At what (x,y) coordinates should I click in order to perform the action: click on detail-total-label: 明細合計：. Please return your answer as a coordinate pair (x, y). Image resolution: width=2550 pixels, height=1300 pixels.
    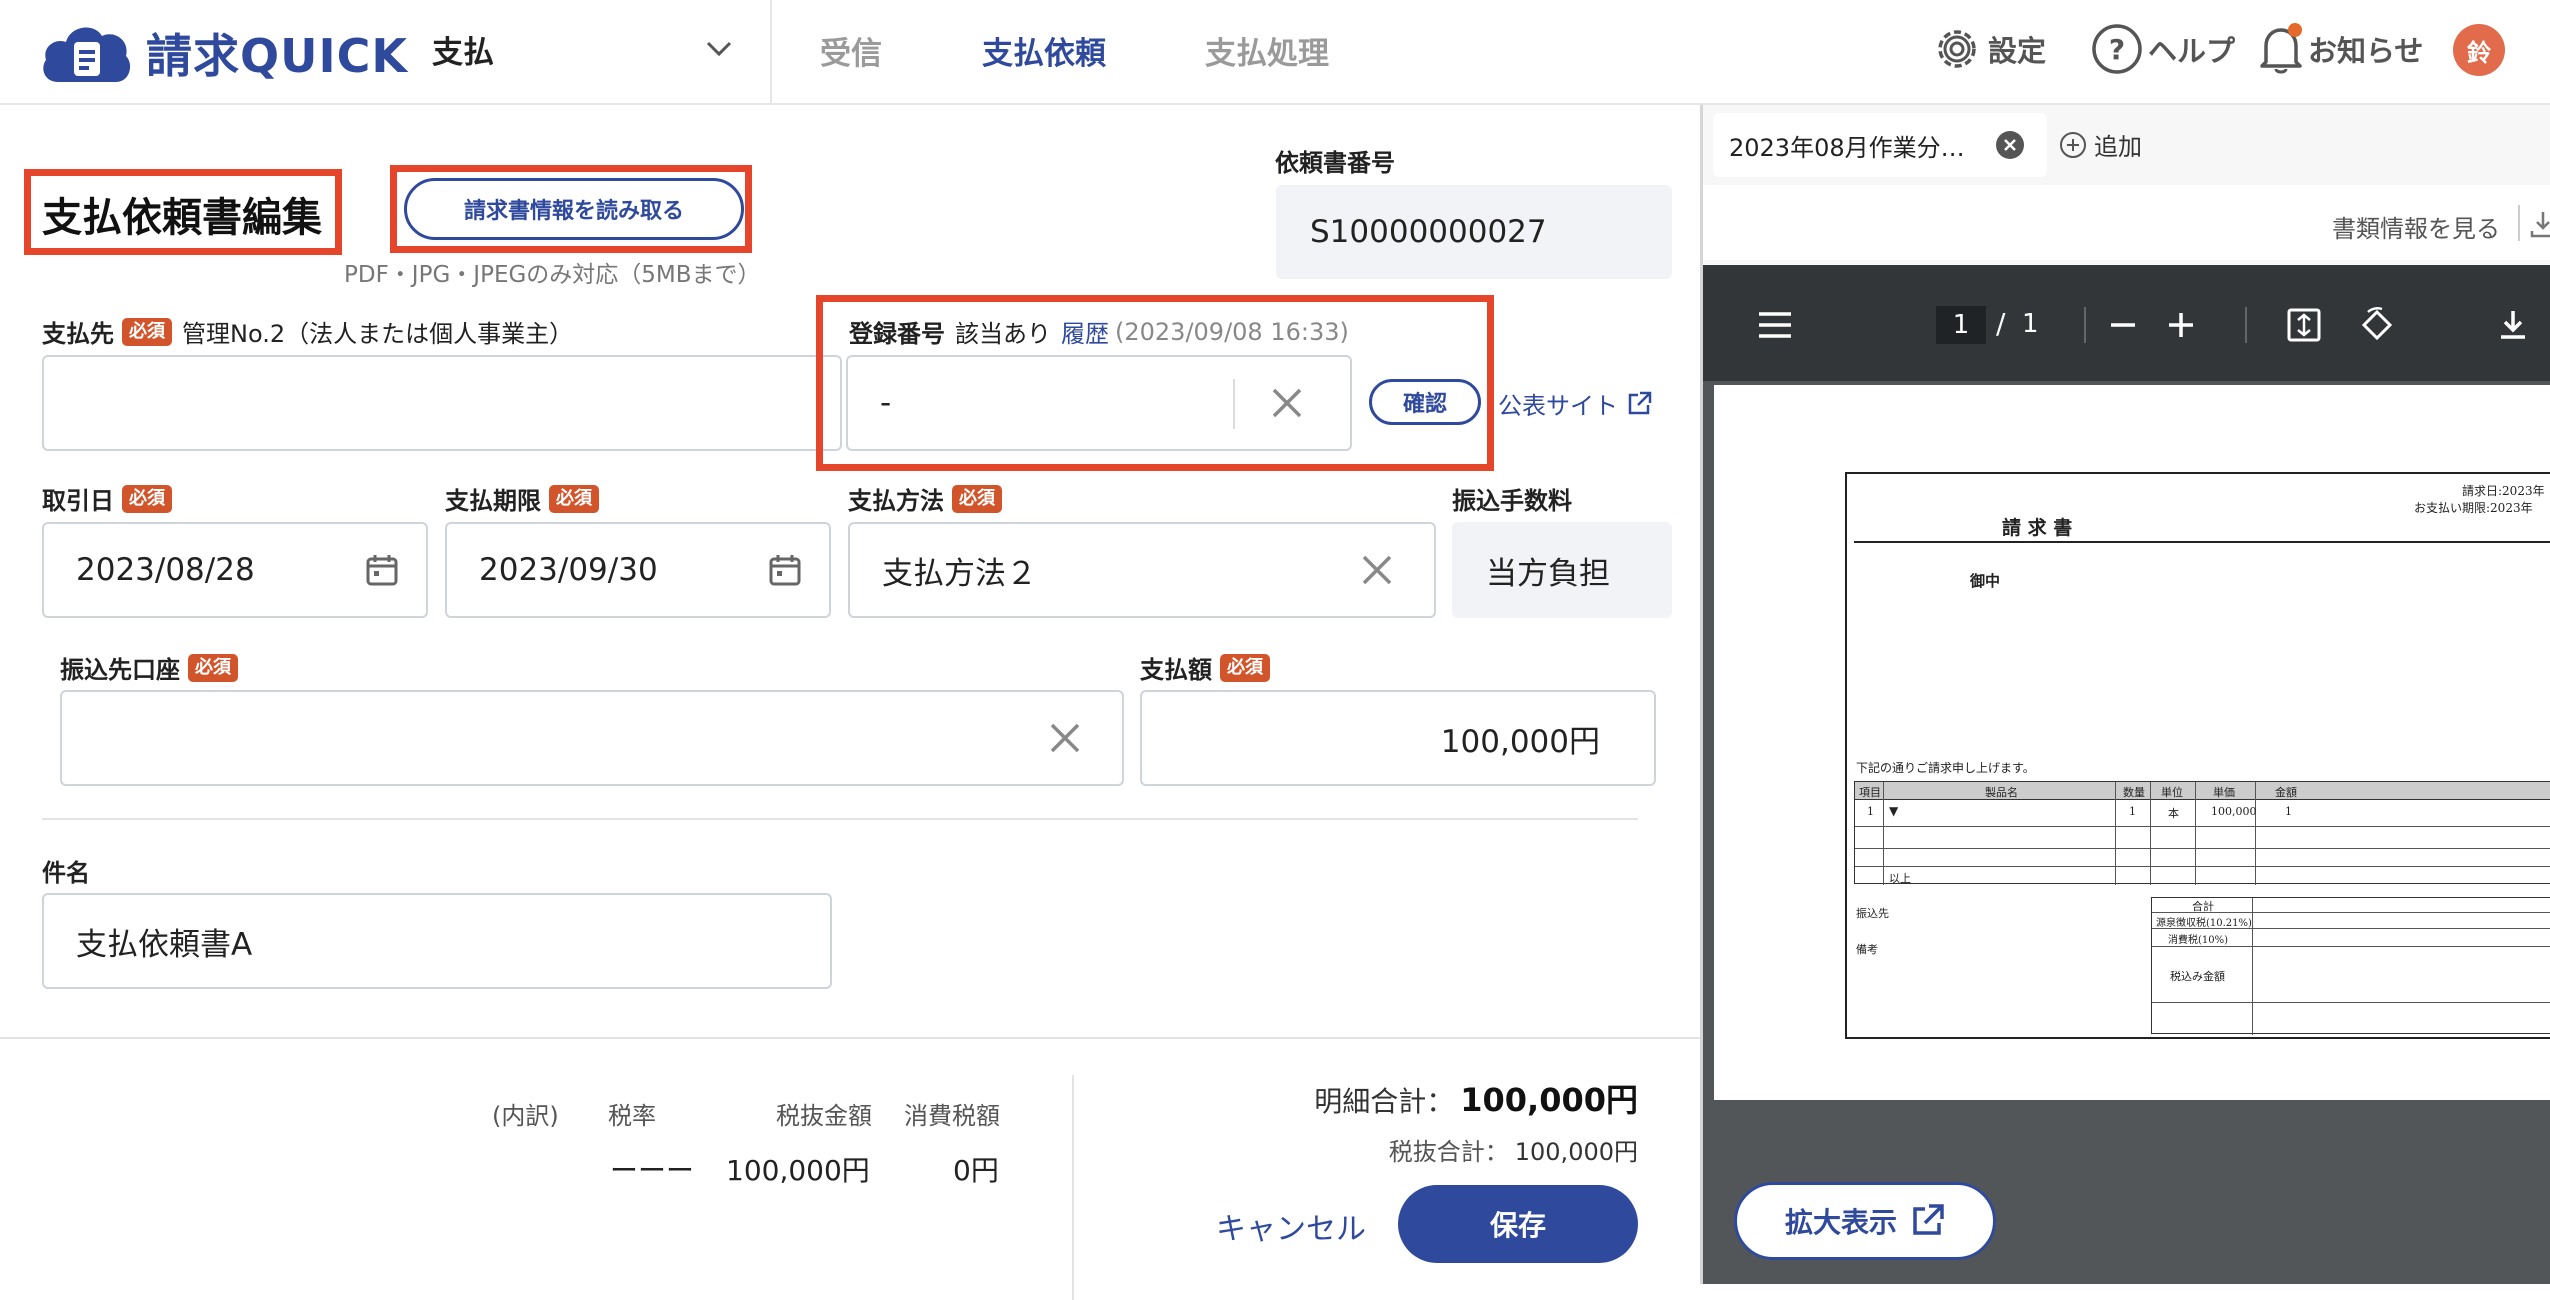
    Looking at the image, I should click on (1384, 1101).